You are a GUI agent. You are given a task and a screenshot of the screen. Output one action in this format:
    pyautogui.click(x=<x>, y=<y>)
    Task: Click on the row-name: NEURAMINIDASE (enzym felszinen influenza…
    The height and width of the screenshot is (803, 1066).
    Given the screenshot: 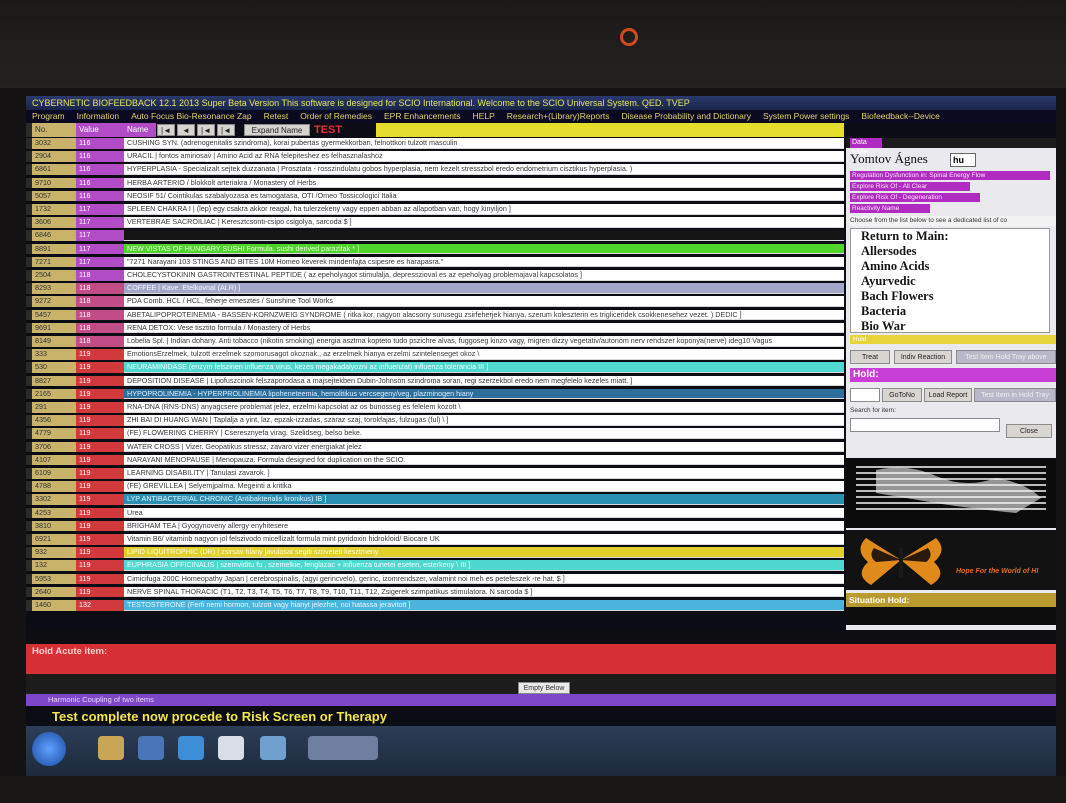 What is the action you would take?
    pyautogui.click(x=484, y=367)
    